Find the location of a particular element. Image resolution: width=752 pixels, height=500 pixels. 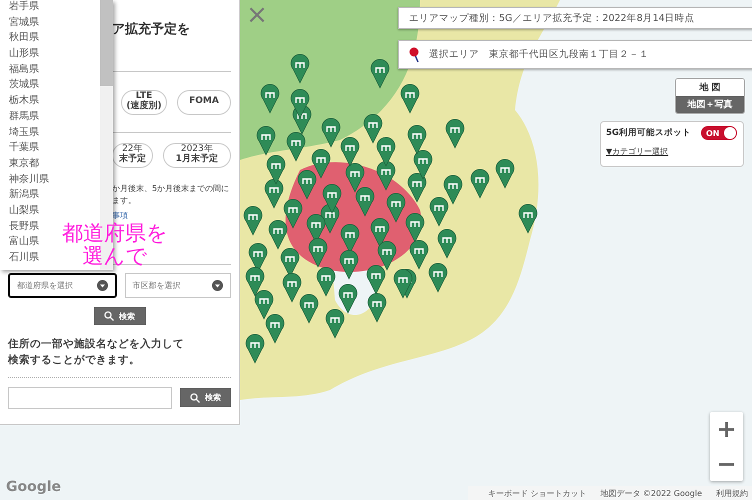

info-bar: エリアマップ種別：5G／エリア拡充予定：2022年8月14日時点 is located at coordinates (575, 18).